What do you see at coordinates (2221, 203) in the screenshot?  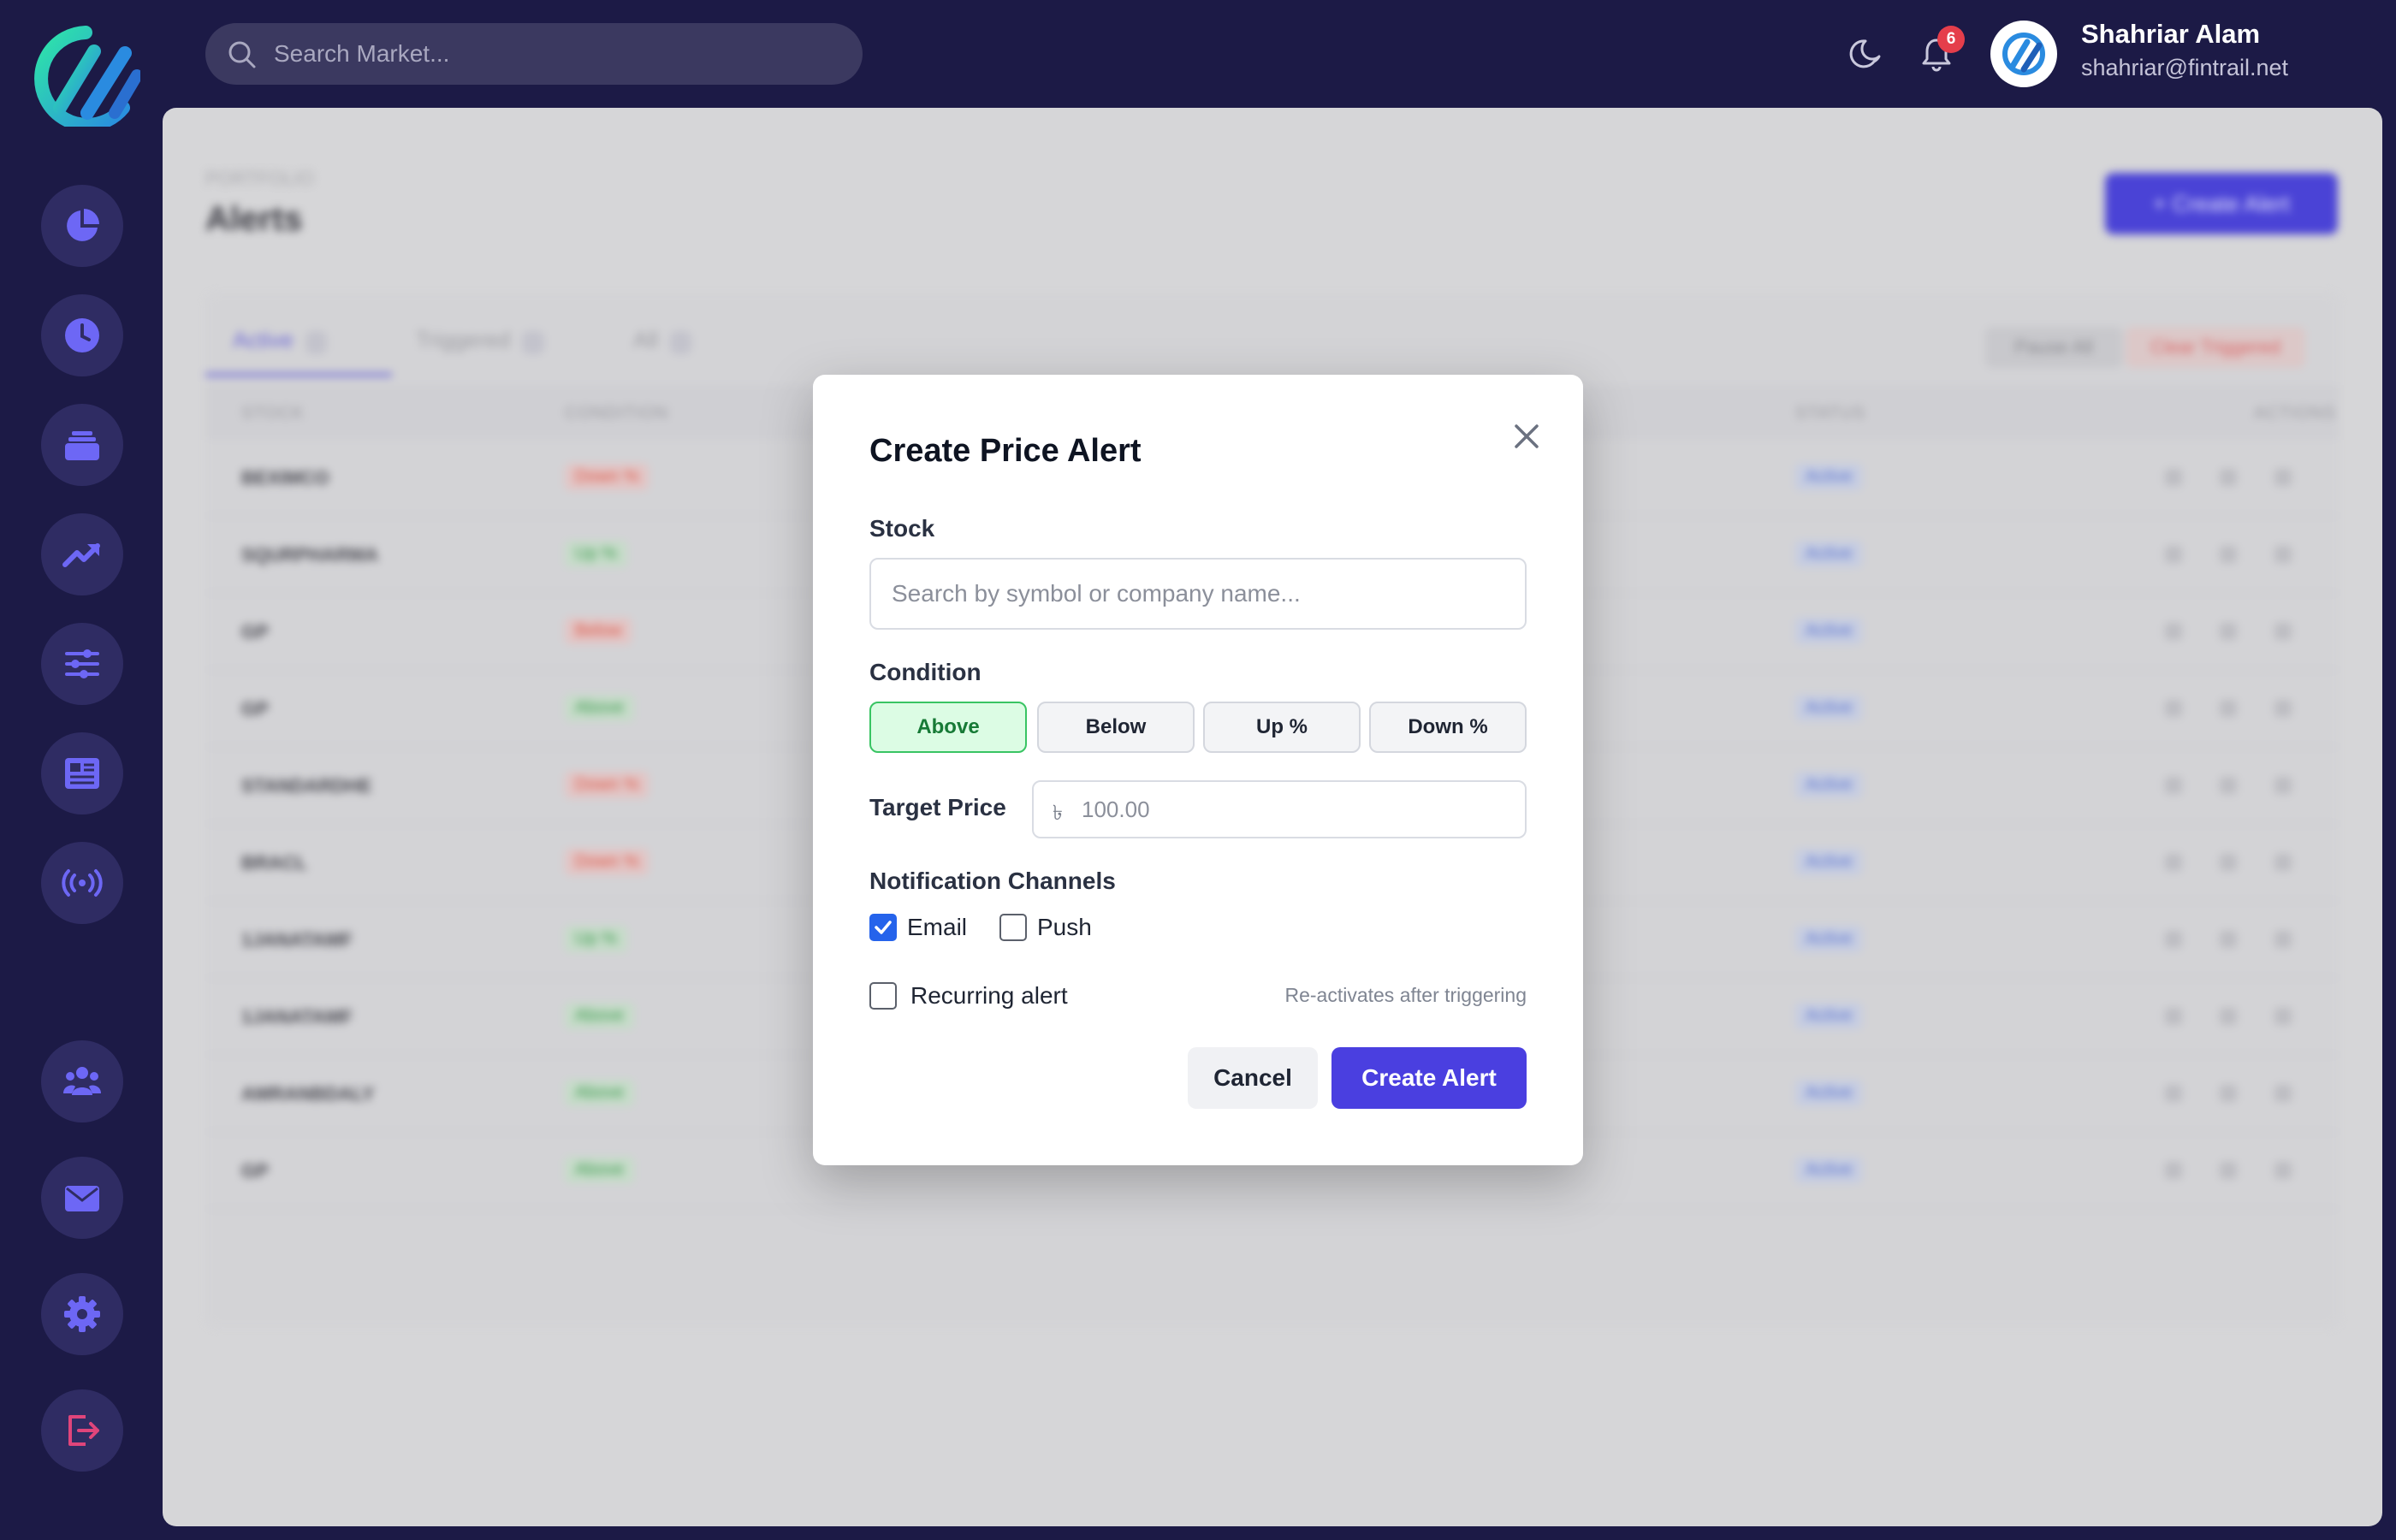 I see `create-alert-header-button: + Create Alert` at bounding box center [2221, 203].